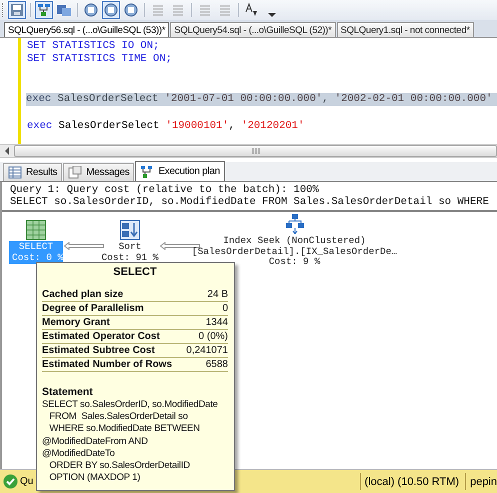 Image resolution: width=497 pixels, height=493 pixels. Describe the element at coordinates (147, 171) in the screenshot. I see `diagram-icon` at that location.